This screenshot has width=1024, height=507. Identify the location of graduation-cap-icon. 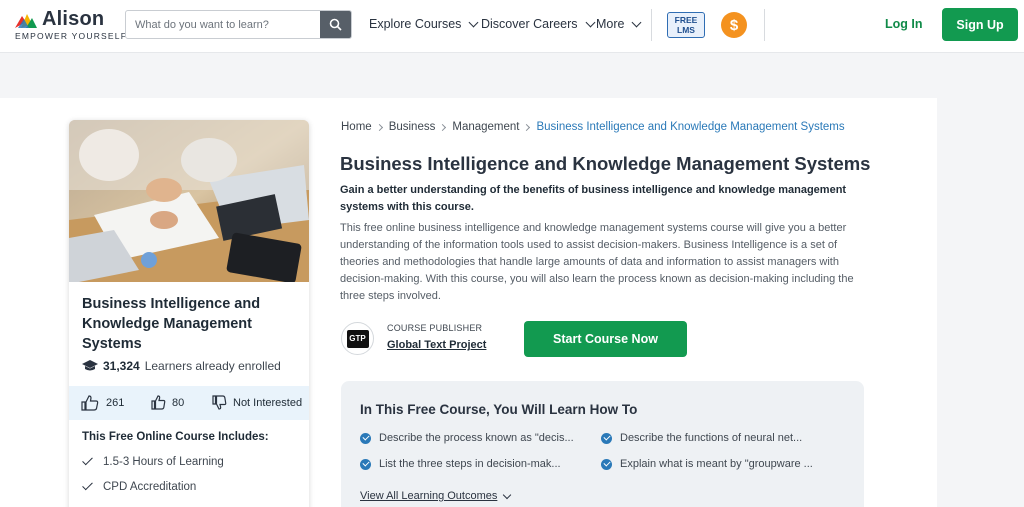
(90, 365).